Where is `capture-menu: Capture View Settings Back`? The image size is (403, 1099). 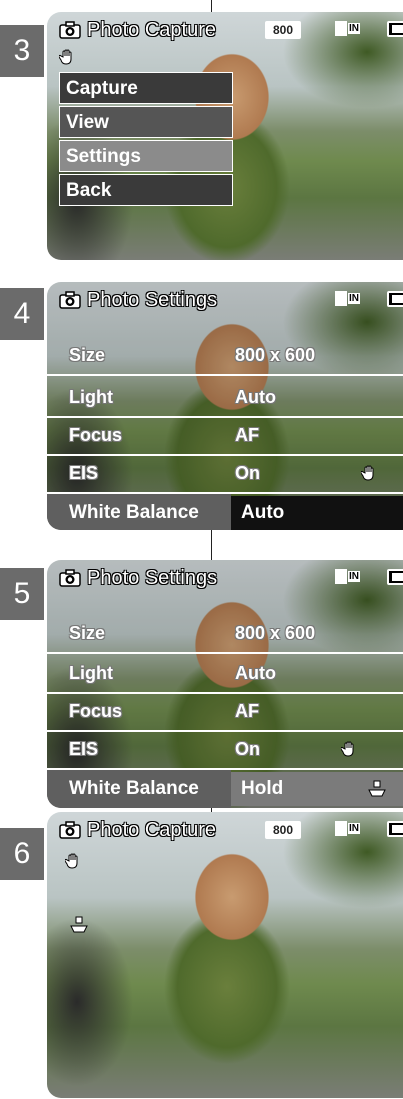 capture-menu: Capture View Settings Back is located at coordinates (146, 140).